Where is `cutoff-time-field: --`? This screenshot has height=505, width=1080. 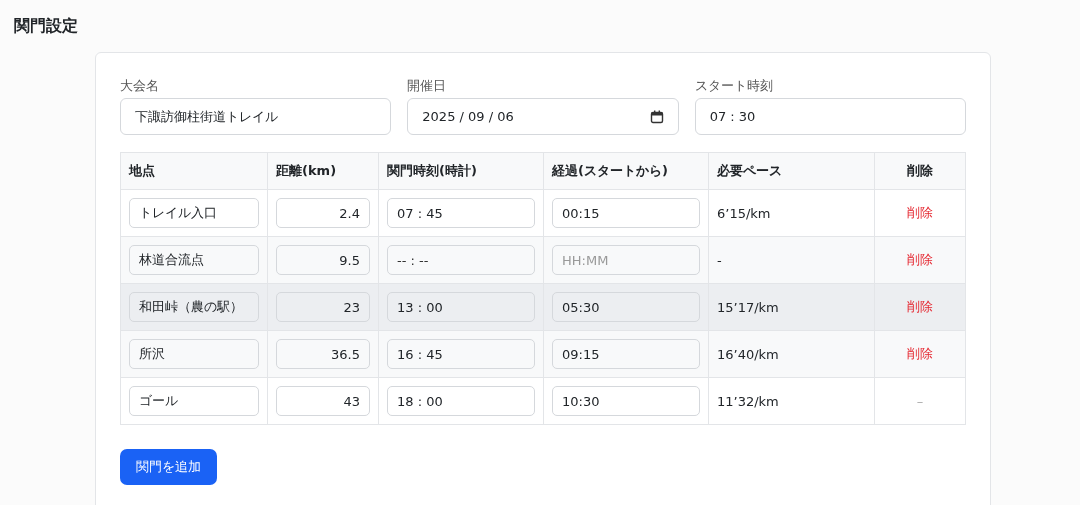
cutoff-time-field: -- is located at coordinates (461, 260).